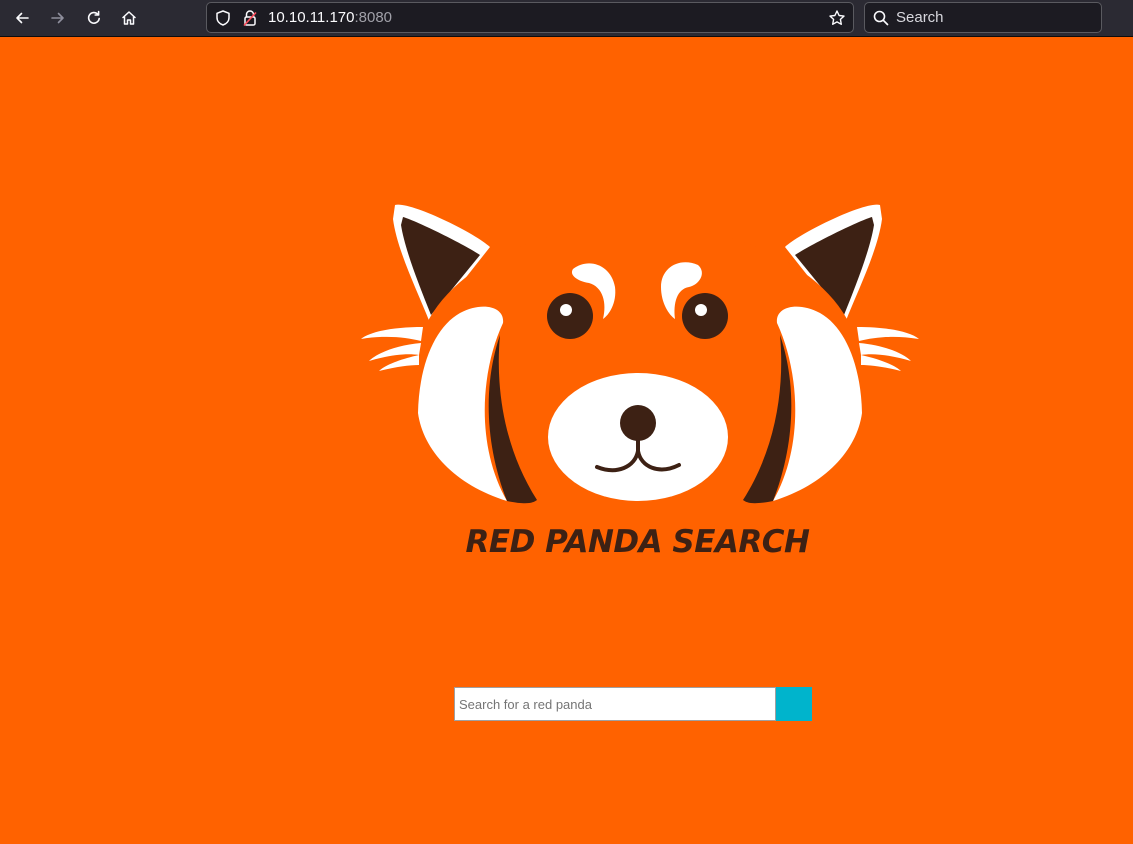  What do you see at coordinates (837, 18) in the screenshot?
I see `bookmark-star-icon` at bounding box center [837, 18].